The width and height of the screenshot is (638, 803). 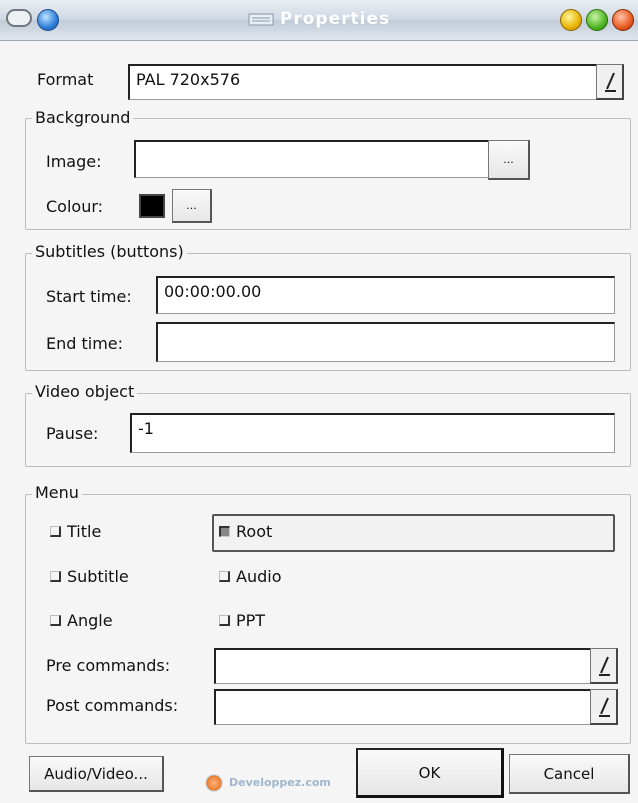 I want to click on ppt-checkbox: PPT, so click(x=242, y=620).